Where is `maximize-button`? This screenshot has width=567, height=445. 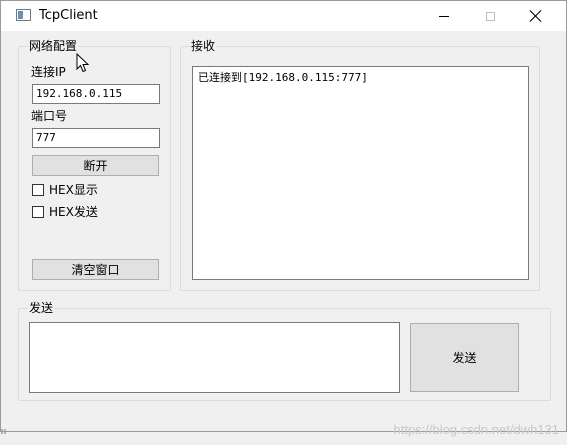
maximize-button is located at coordinates (490, 16).